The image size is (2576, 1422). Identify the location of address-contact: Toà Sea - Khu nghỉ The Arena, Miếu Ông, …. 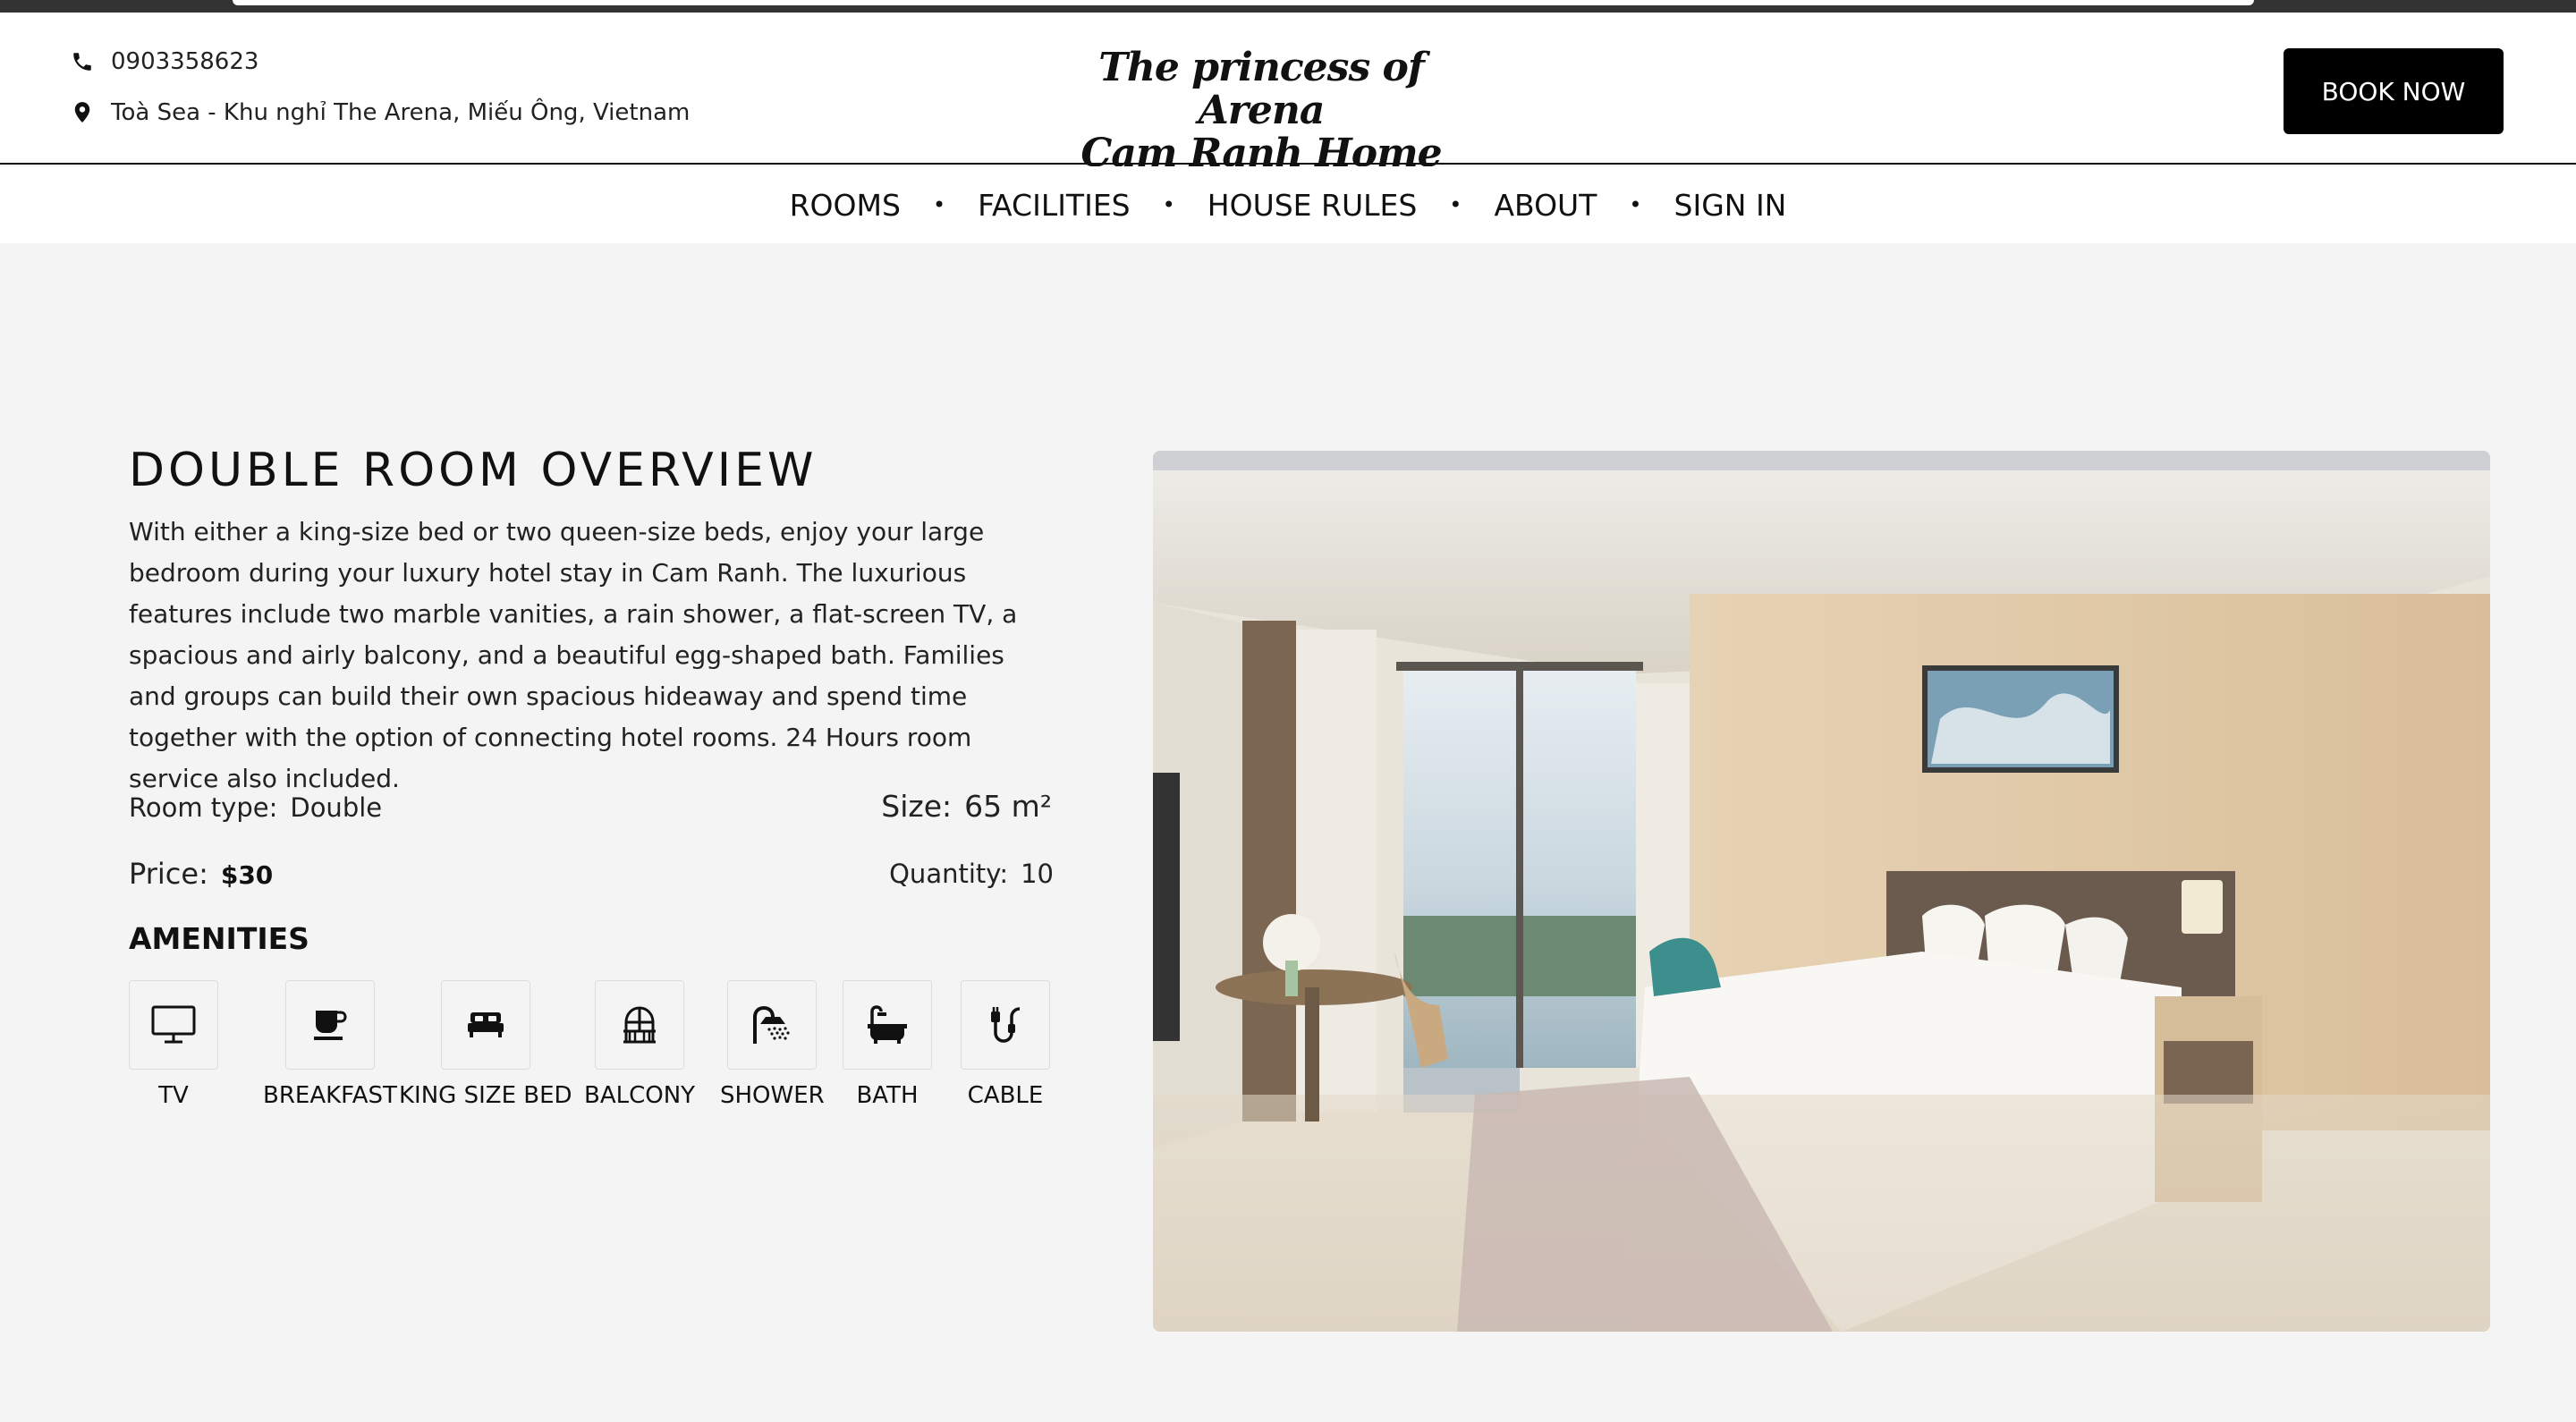
(380, 112).